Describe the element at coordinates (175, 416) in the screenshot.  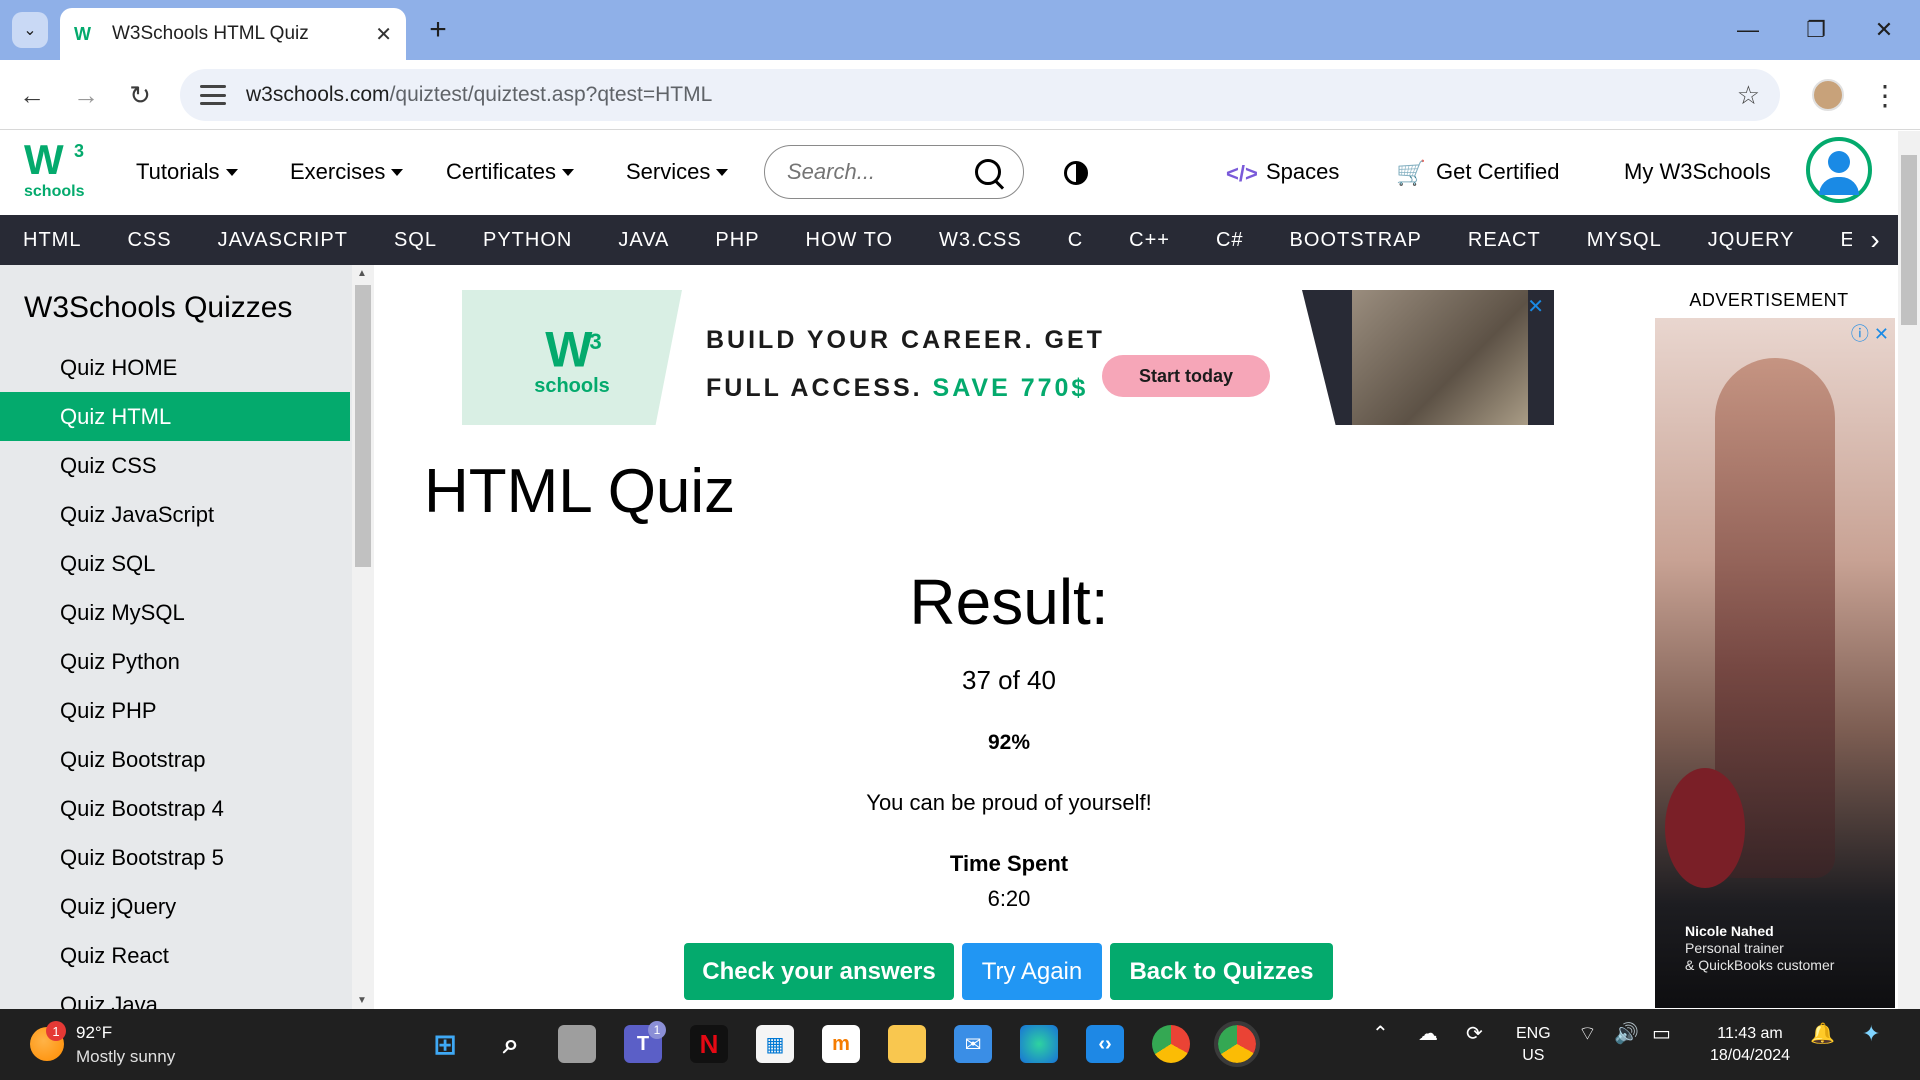
I see `sidebar-item: Quiz HTML` at that location.